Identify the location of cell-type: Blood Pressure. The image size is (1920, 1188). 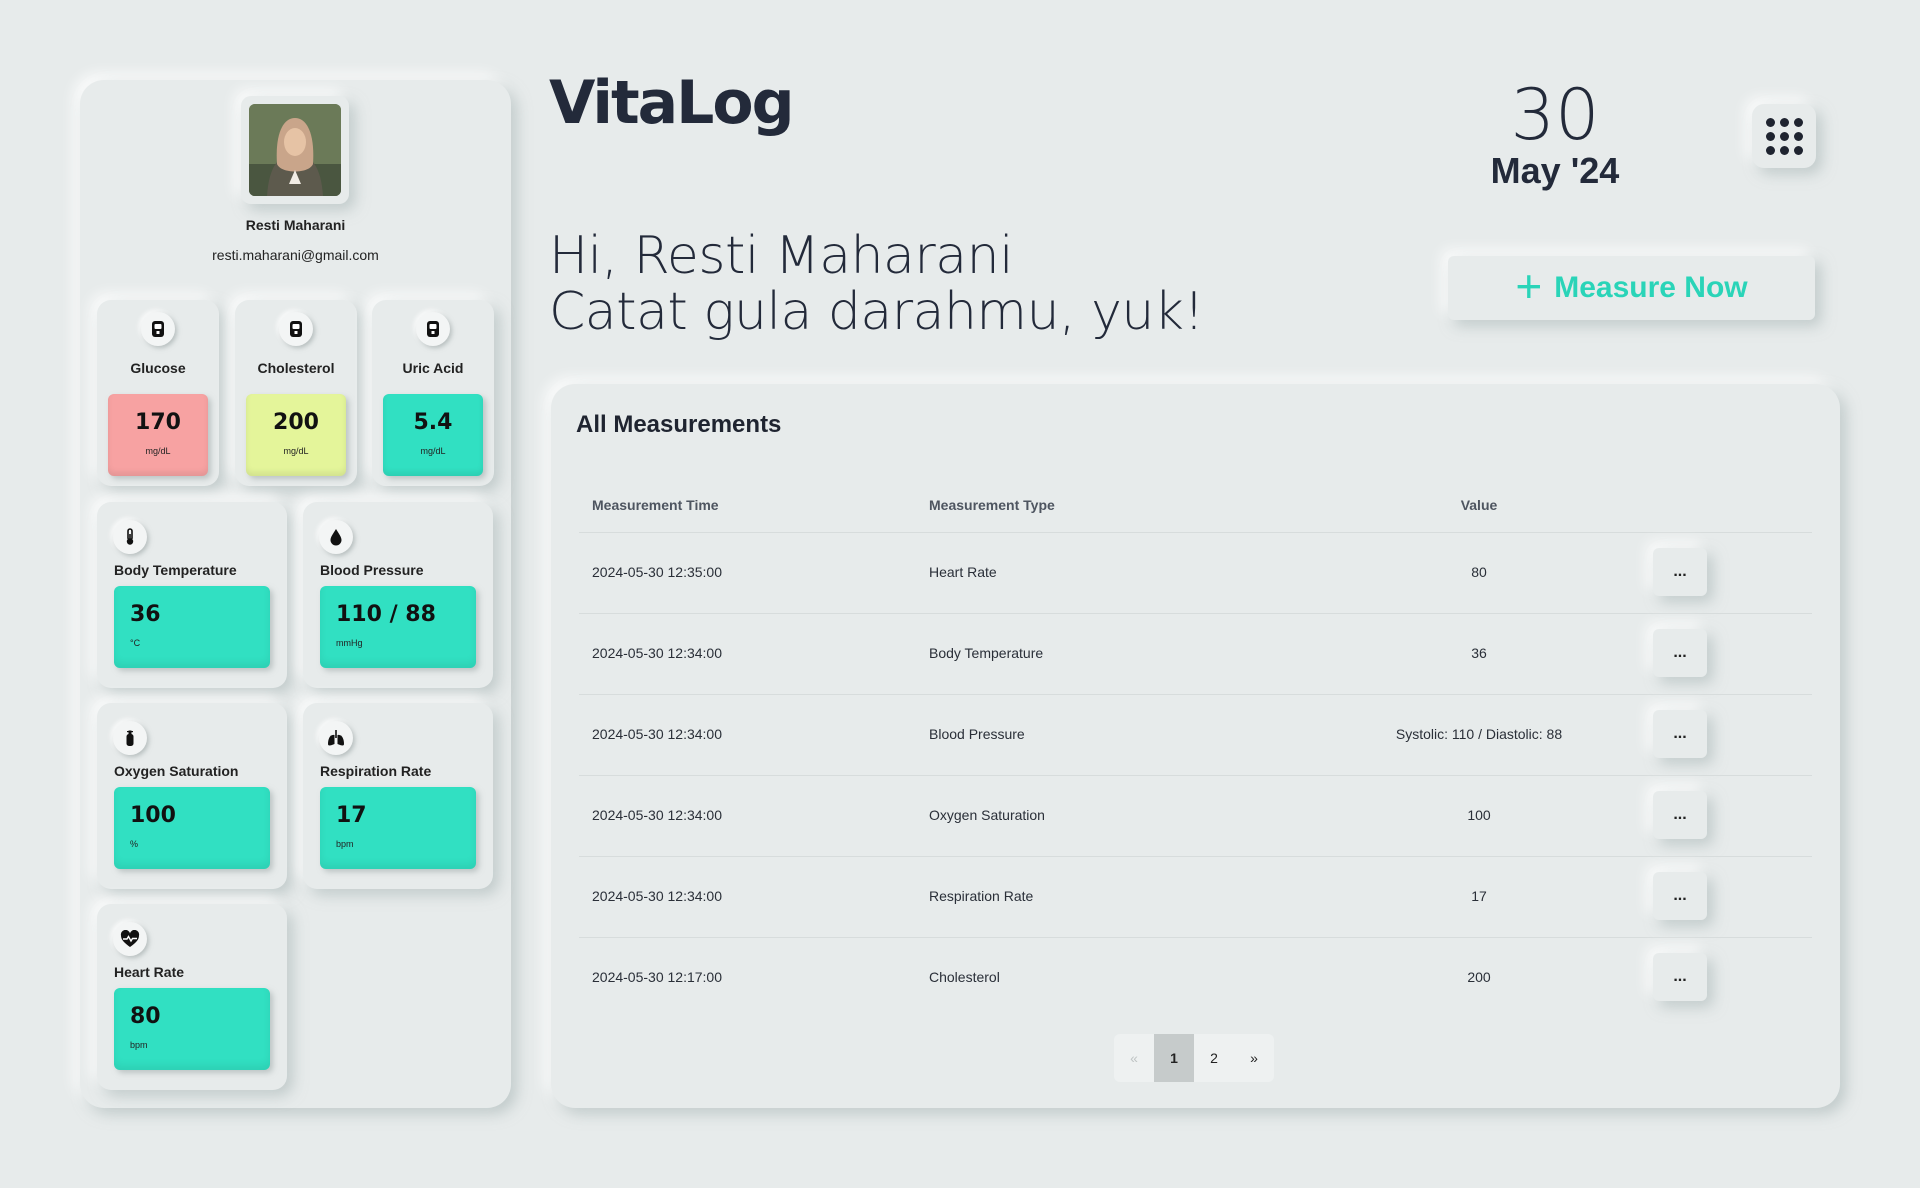
(977, 734).